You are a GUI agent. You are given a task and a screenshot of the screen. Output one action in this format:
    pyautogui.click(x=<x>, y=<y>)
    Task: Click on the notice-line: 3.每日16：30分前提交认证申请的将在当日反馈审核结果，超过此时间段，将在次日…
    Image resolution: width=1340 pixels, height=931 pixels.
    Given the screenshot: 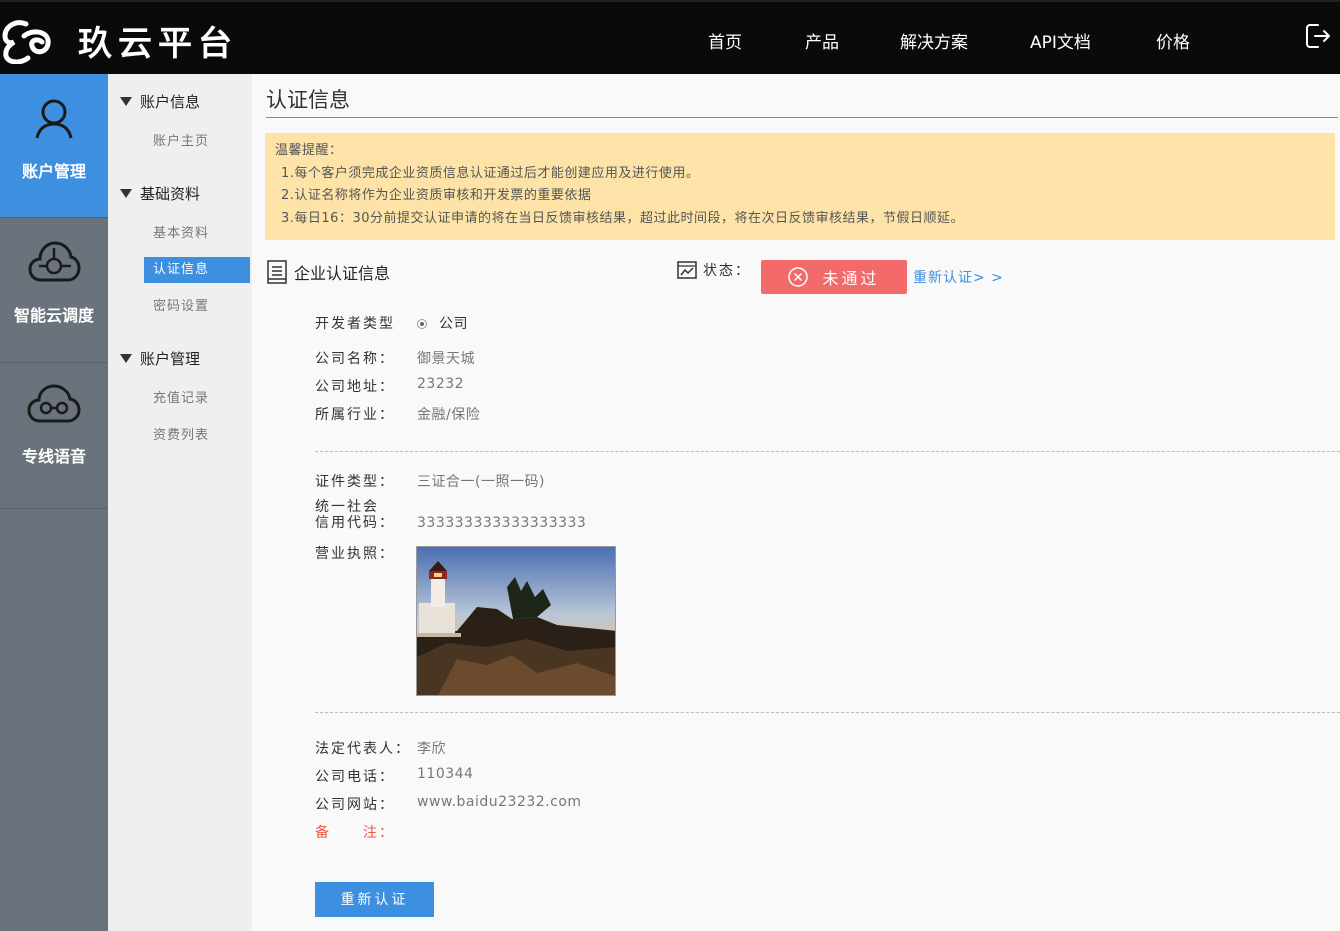 What is the action you would take?
    pyautogui.click(x=622, y=218)
    